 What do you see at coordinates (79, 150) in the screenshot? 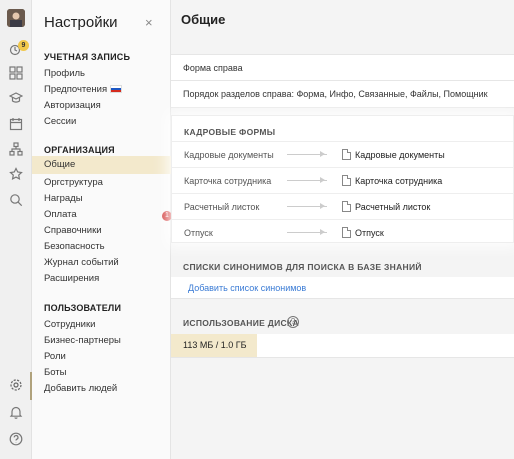
I see `section-organization: ОРГАНИЗАЦИЯ` at bounding box center [79, 150].